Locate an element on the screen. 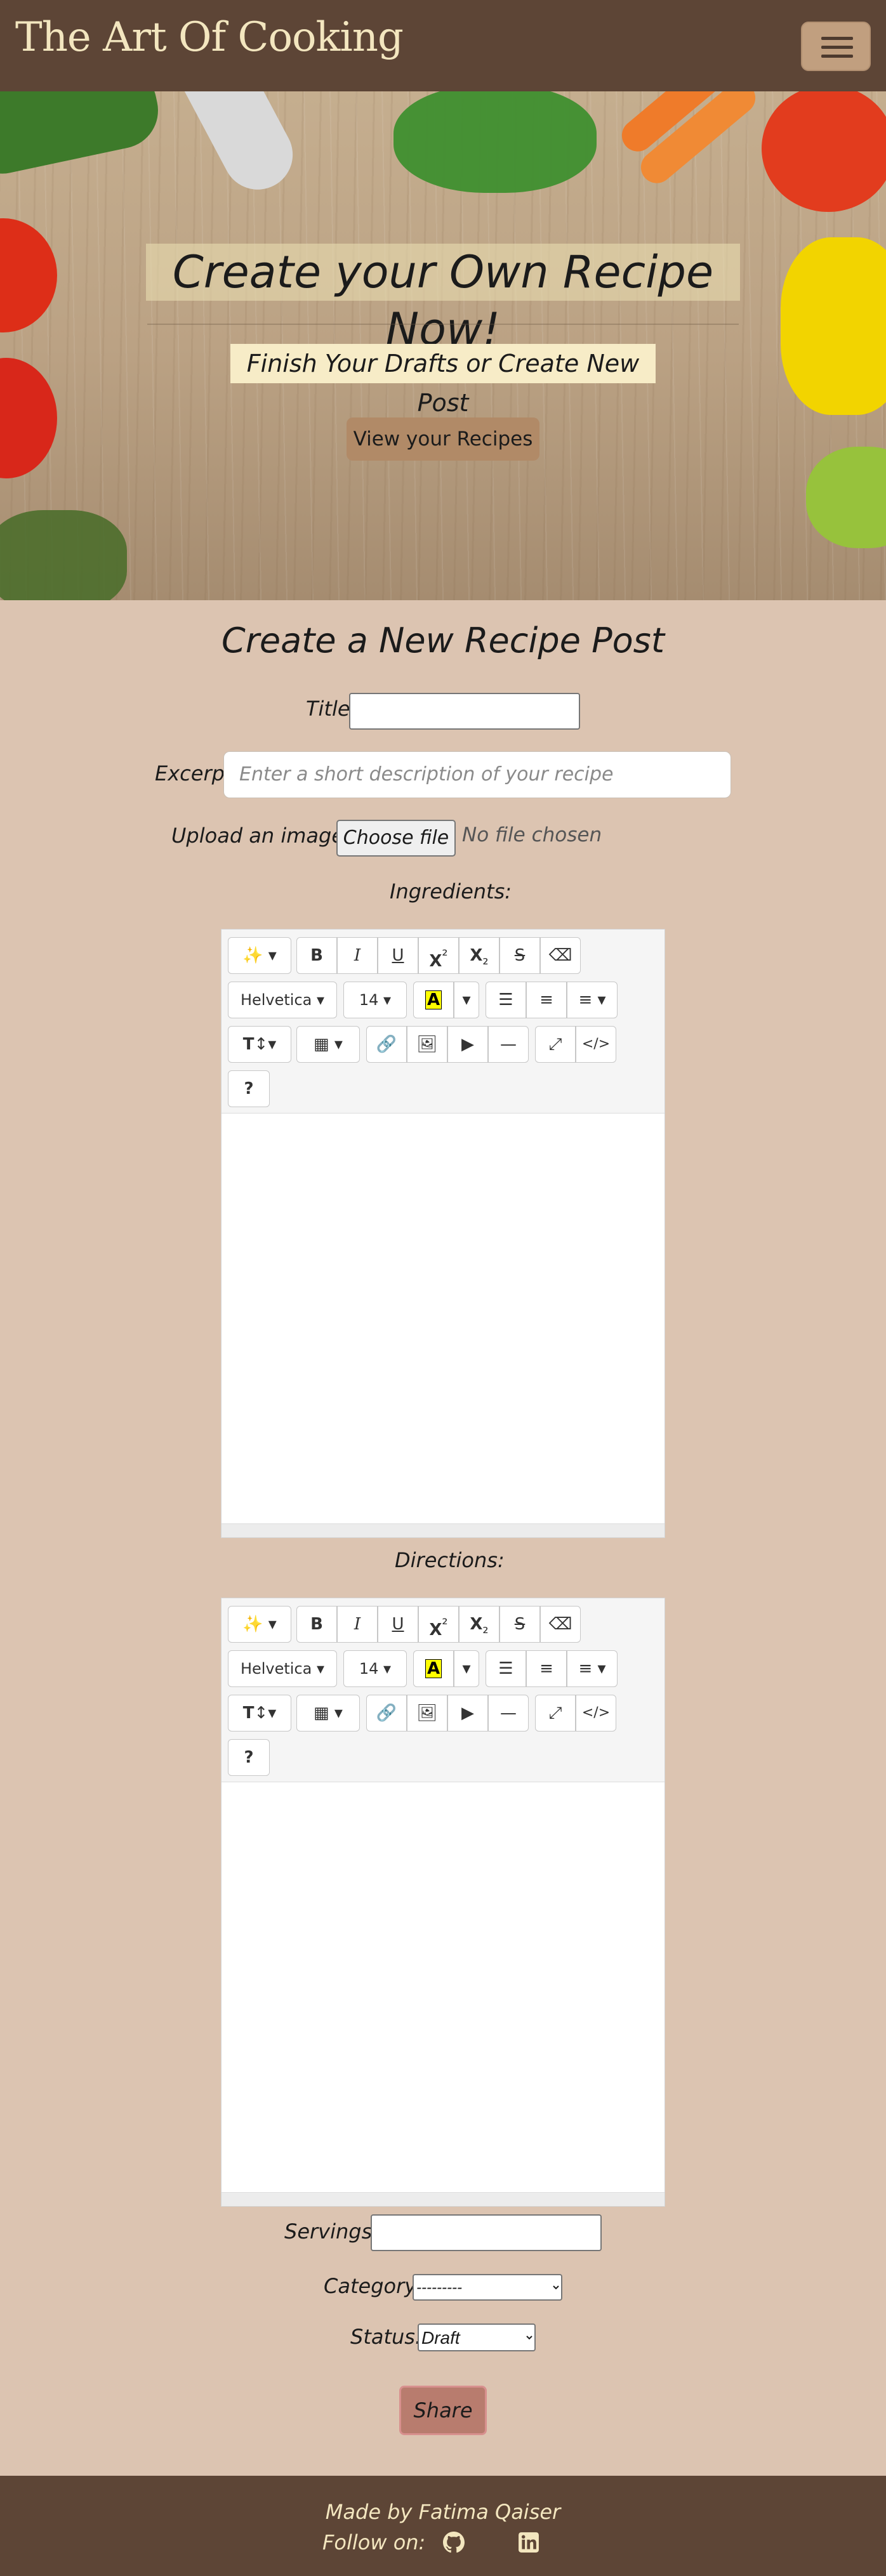 The image size is (886, 2576). footer-credit: Made by Fatima Qaiser is located at coordinates (443, 2512).